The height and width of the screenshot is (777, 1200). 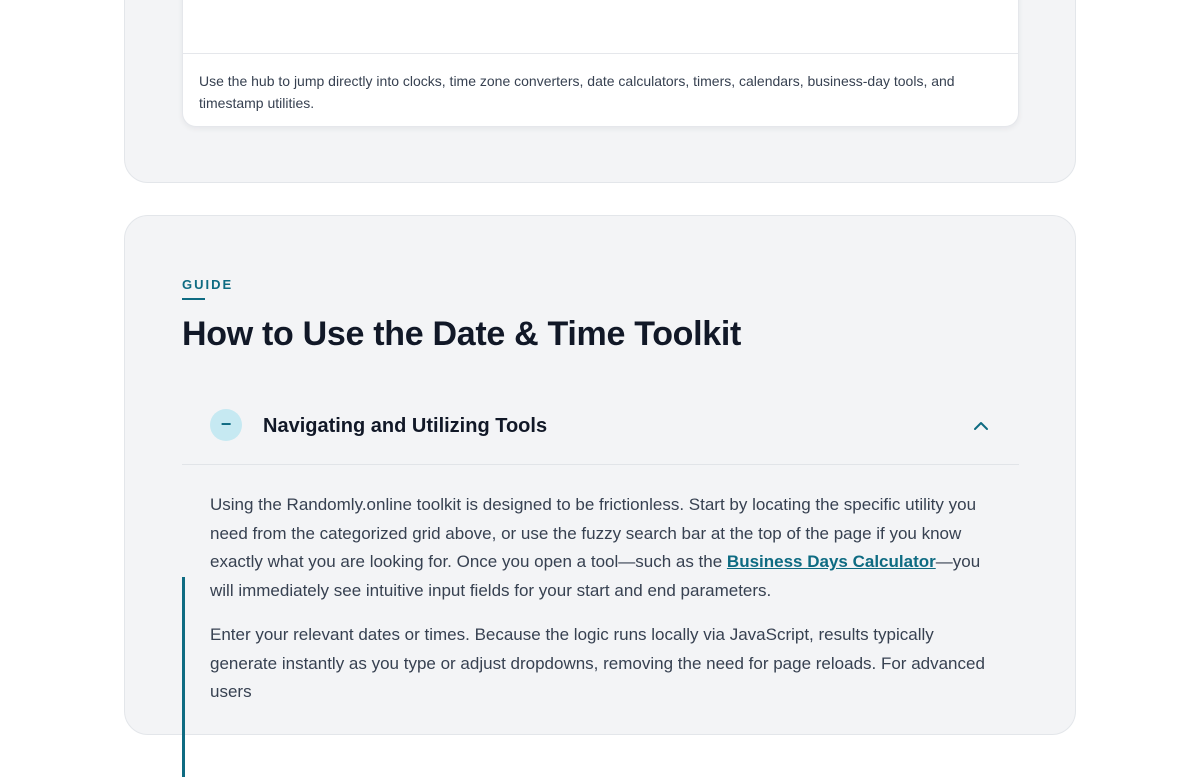 What do you see at coordinates (405, 426) in the screenshot?
I see `accordion-title: Navigating and Utilizing Tools` at bounding box center [405, 426].